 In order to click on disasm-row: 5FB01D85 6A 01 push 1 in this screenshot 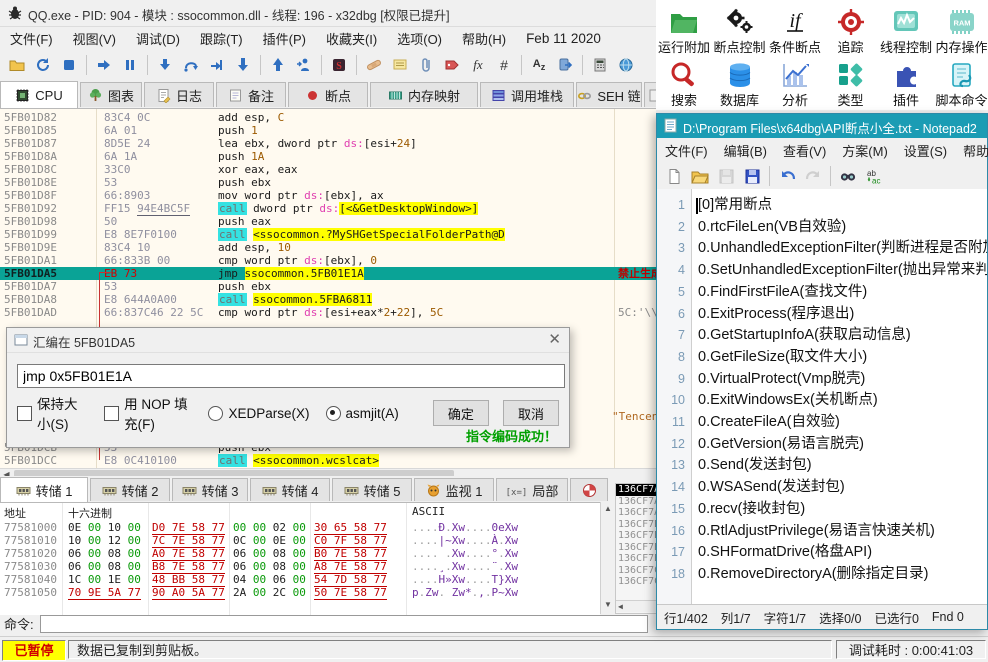, I will do `click(328, 130)`.